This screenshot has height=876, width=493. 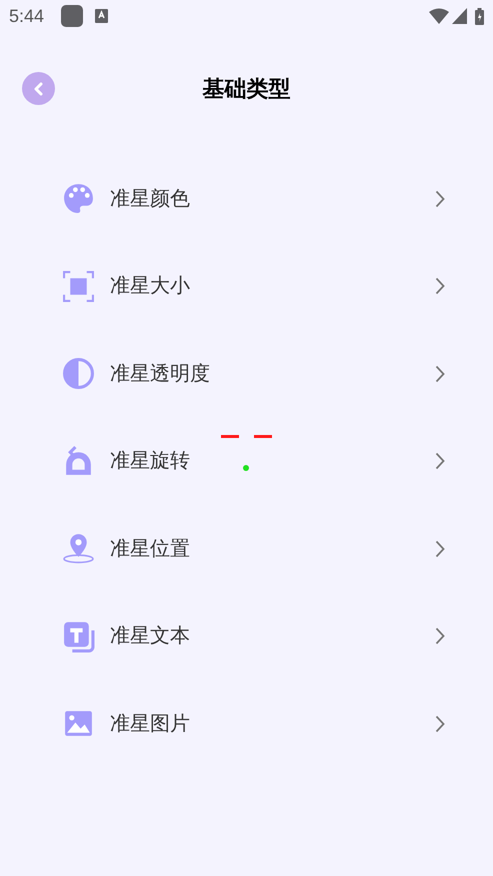 What do you see at coordinates (72, 16) in the screenshot?
I see `app-icon` at bounding box center [72, 16].